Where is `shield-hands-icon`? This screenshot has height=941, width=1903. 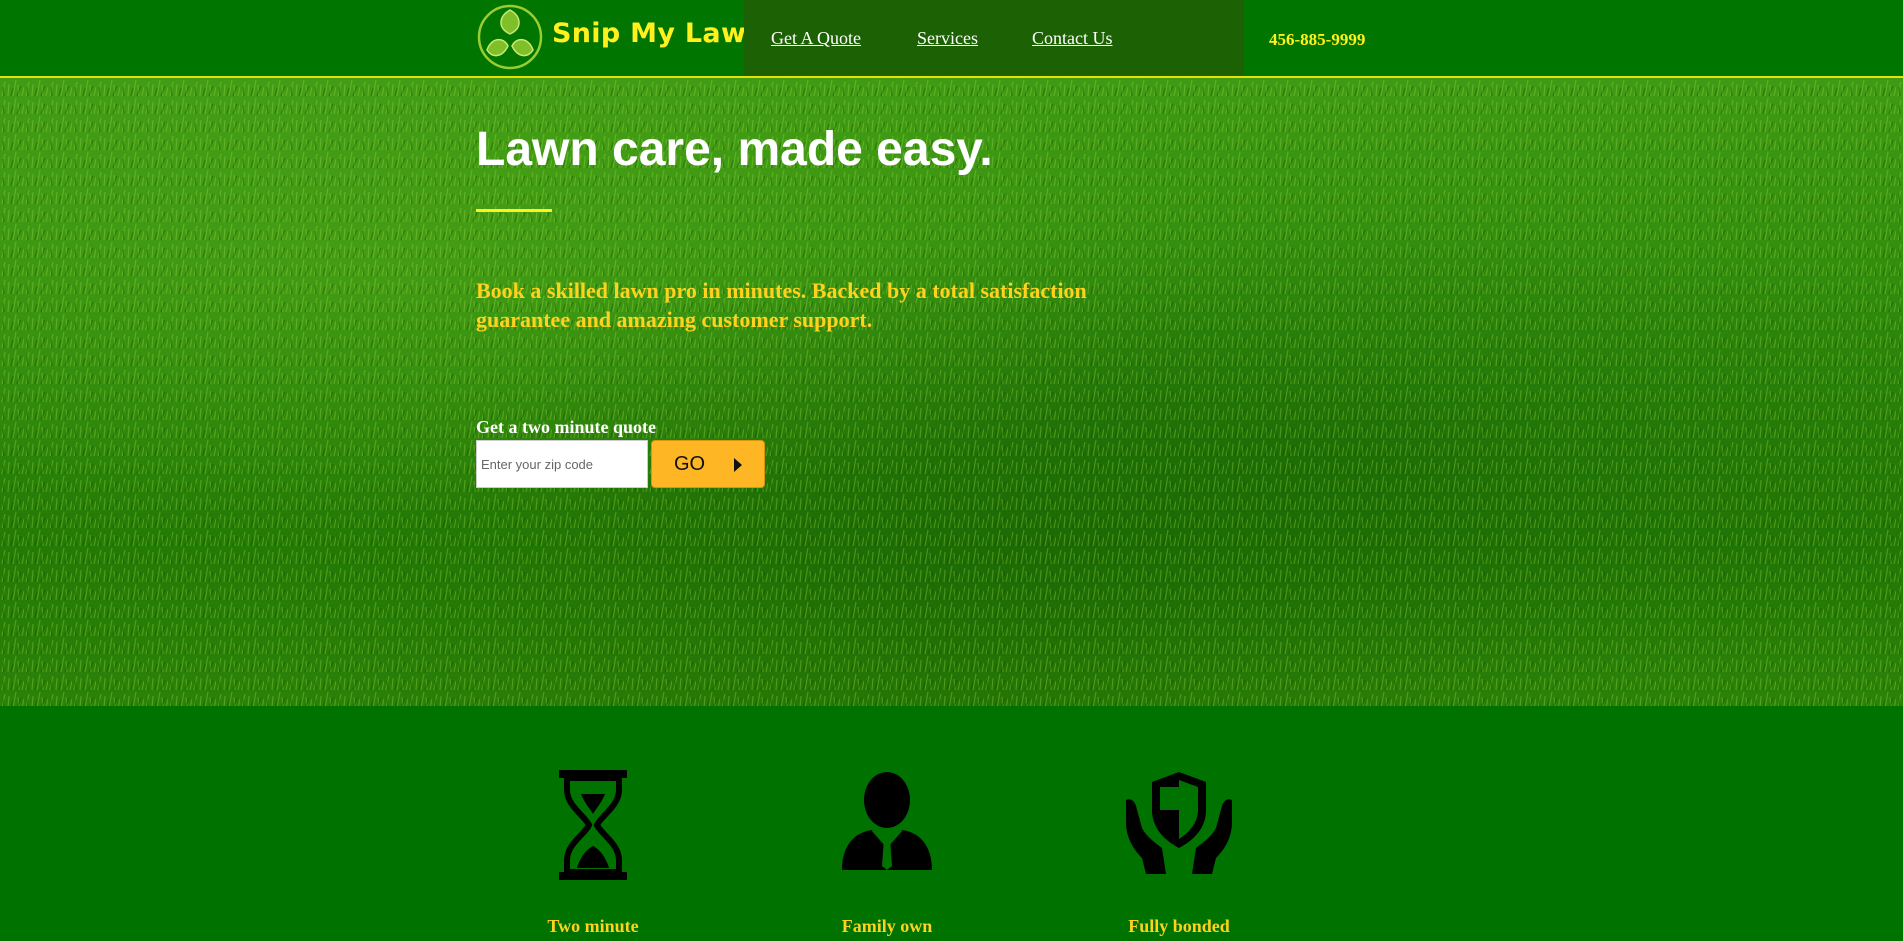 shield-hands-icon is located at coordinates (1179, 823).